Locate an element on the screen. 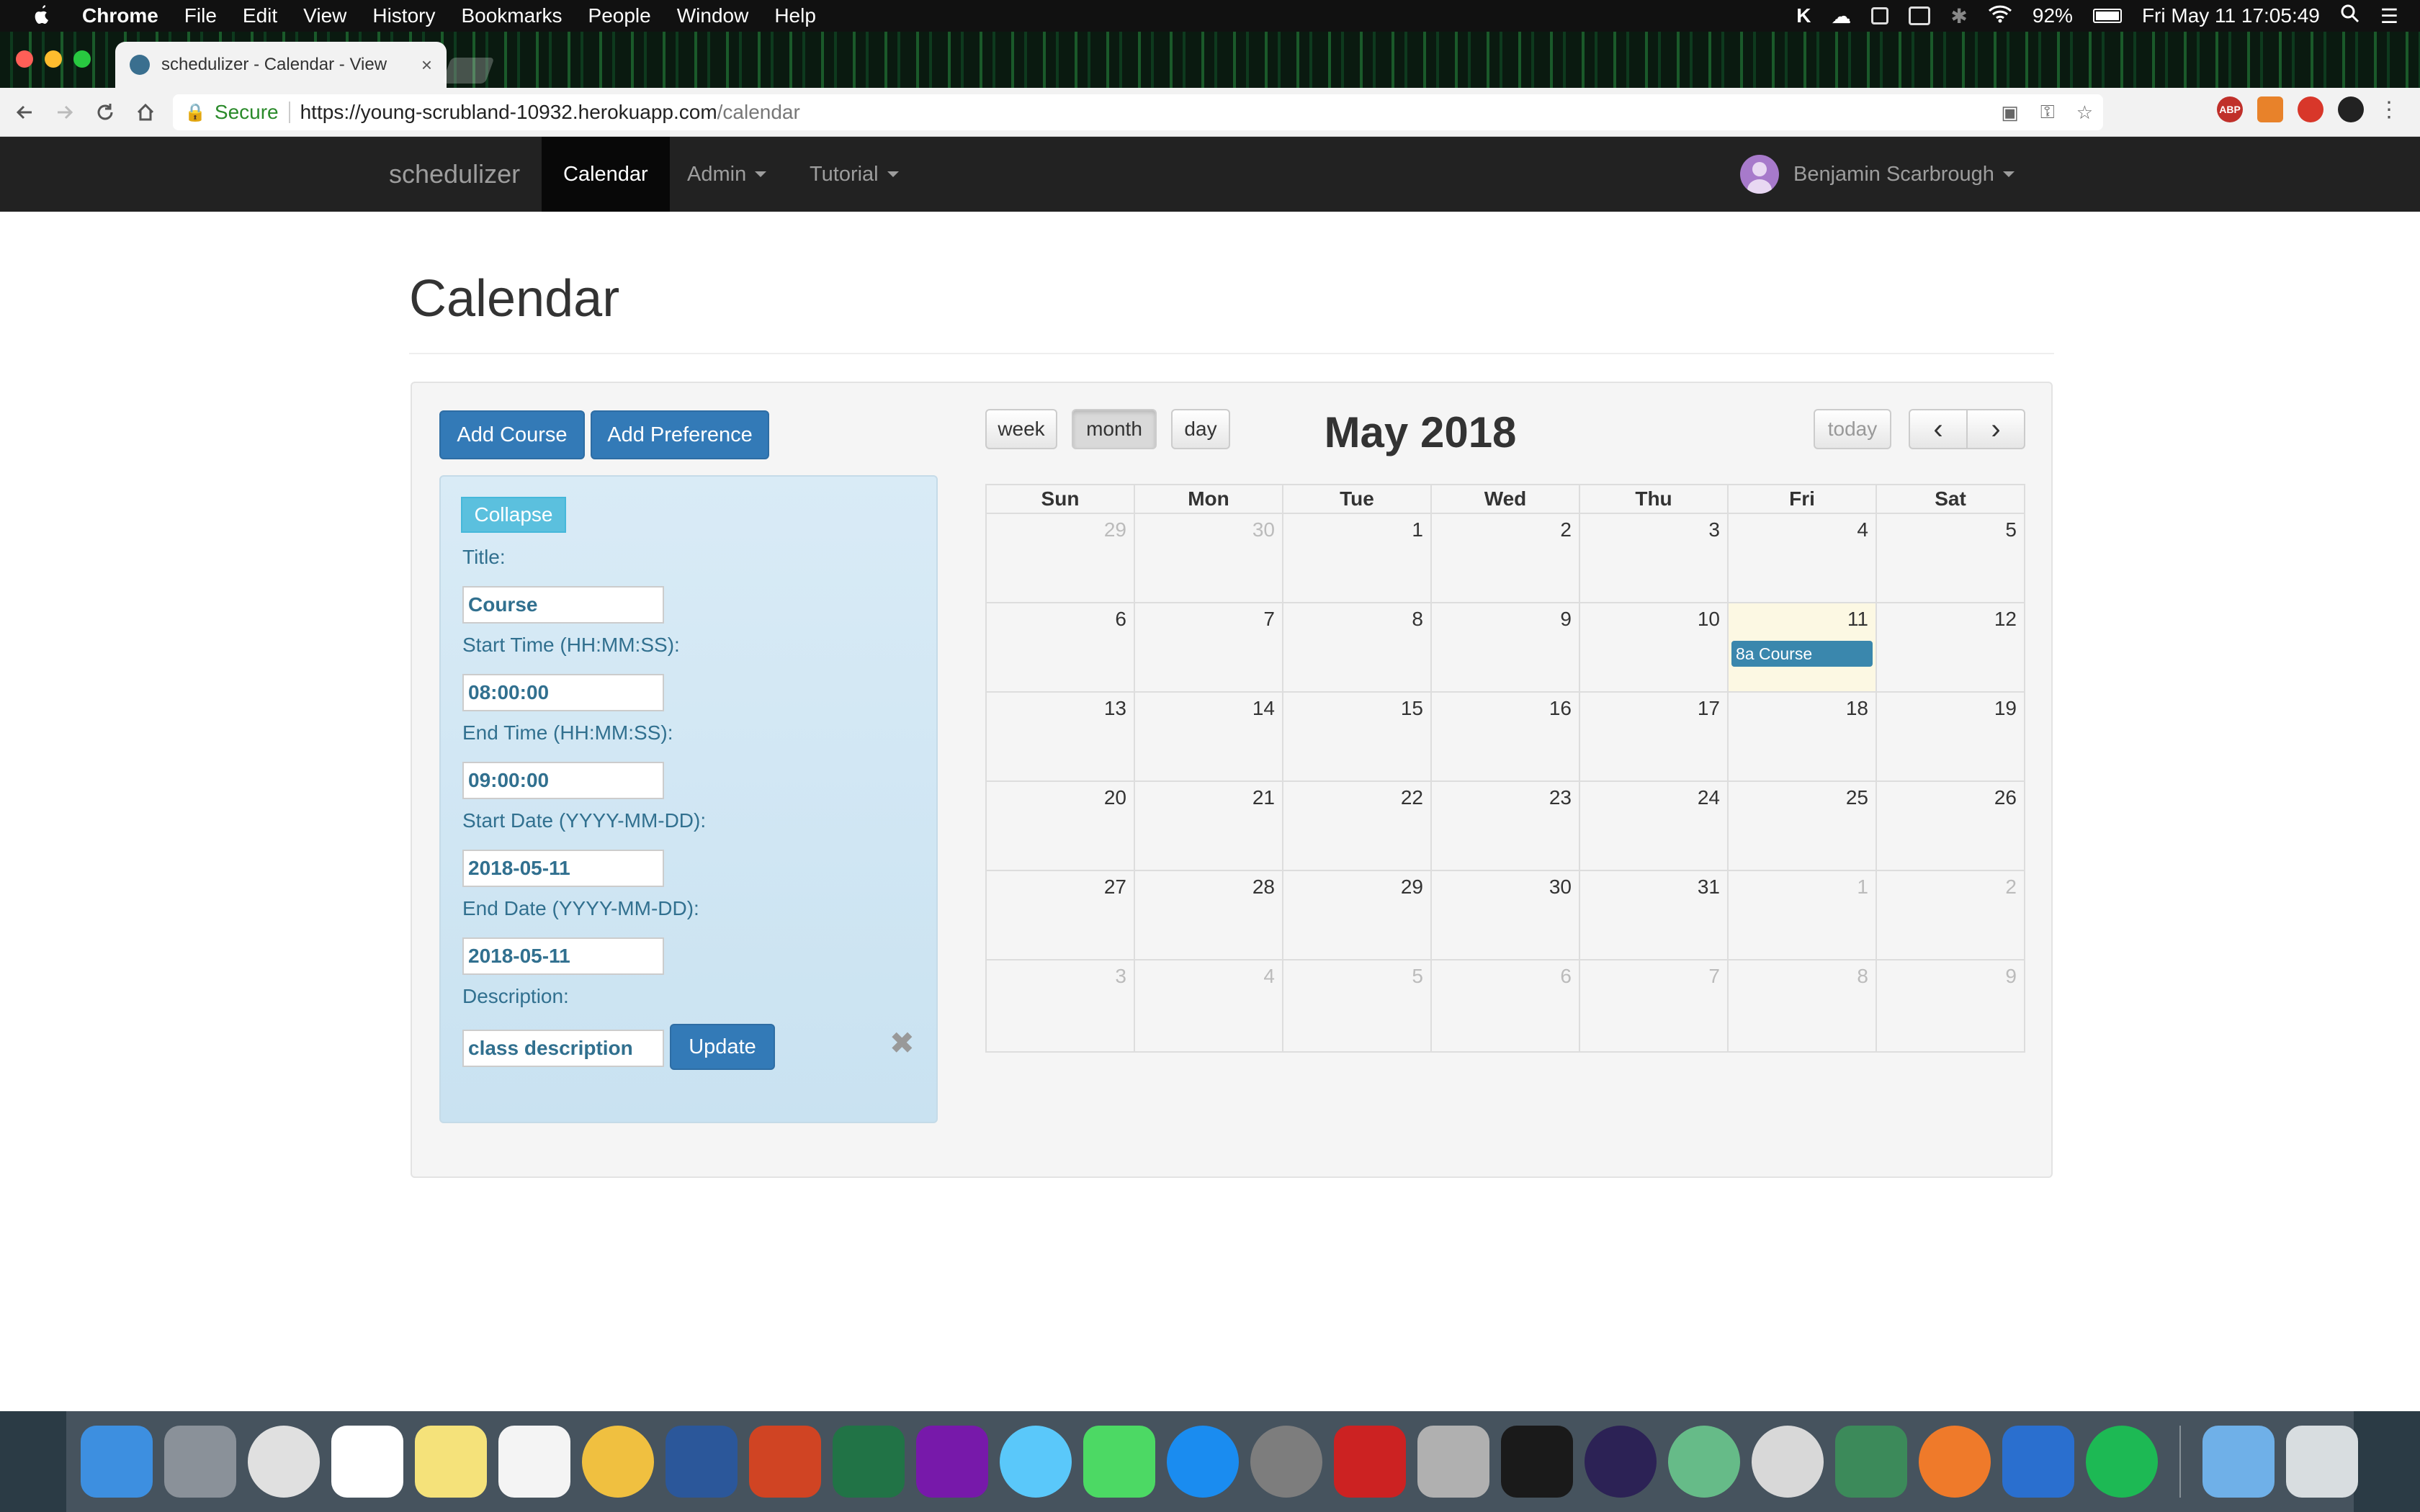 The height and width of the screenshot is (1512, 2420). system-preferences-icon is located at coordinates (1286, 1462).